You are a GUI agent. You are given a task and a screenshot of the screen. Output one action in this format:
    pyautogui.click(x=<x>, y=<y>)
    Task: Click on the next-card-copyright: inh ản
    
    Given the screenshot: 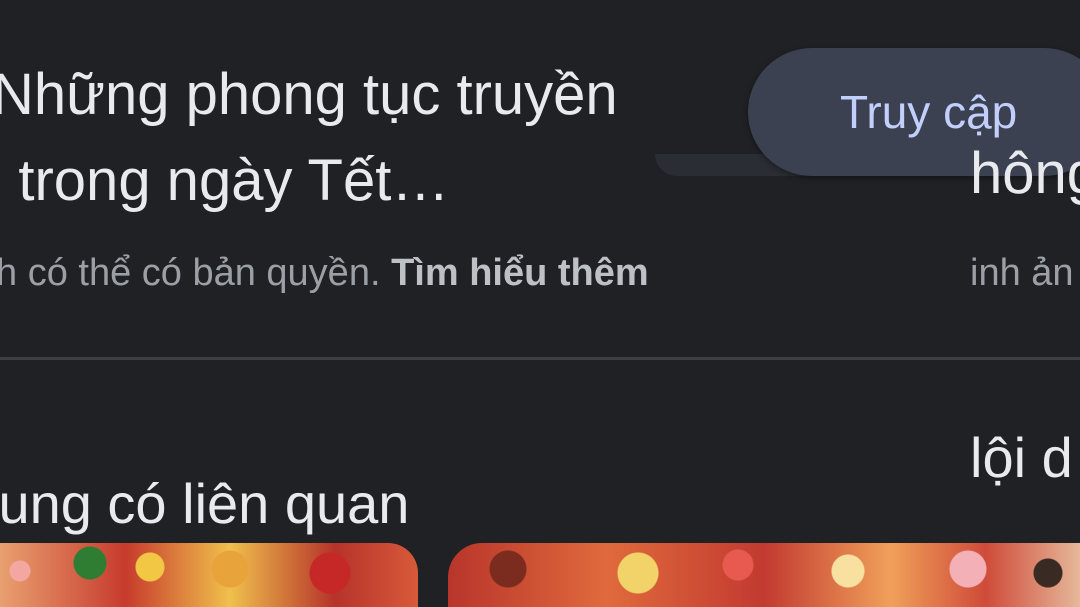 What is the action you would take?
    pyautogui.click(x=1022, y=273)
    